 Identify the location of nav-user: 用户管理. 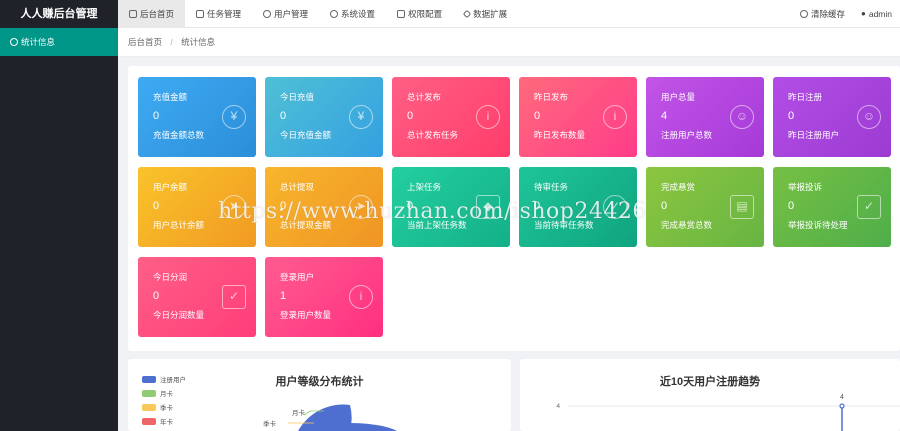
(285, 14).